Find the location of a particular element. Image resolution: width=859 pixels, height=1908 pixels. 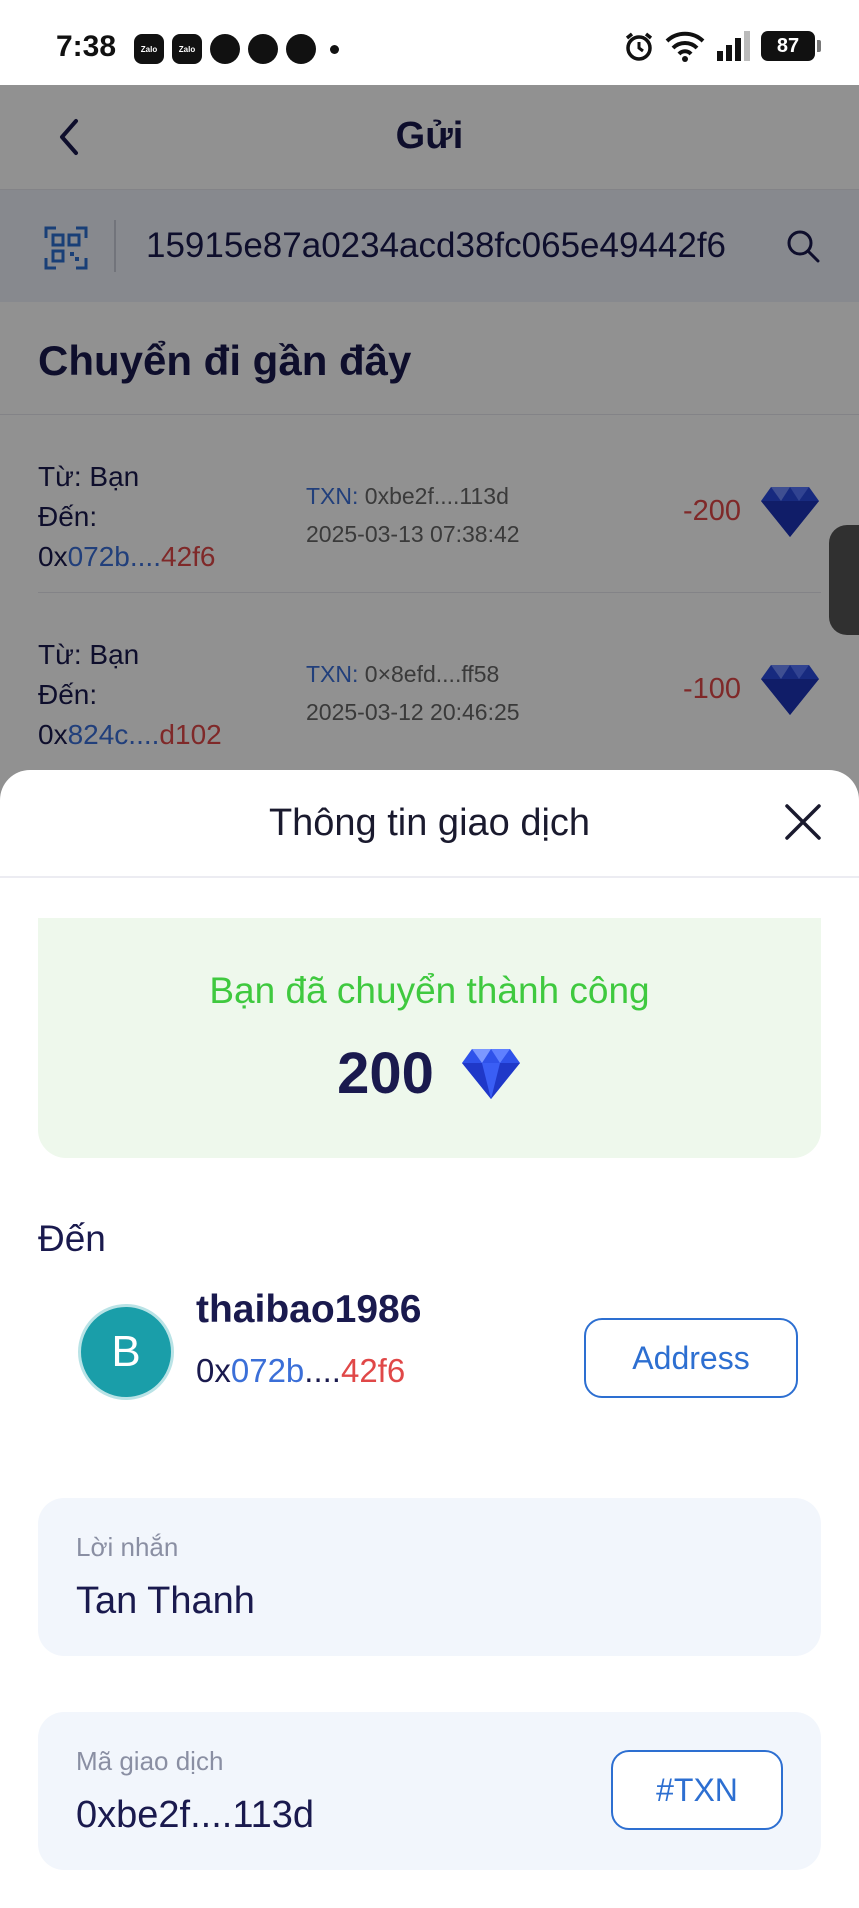

transaction-id-value: 0xbe2f....113d is located at coordinates (195, 1815).